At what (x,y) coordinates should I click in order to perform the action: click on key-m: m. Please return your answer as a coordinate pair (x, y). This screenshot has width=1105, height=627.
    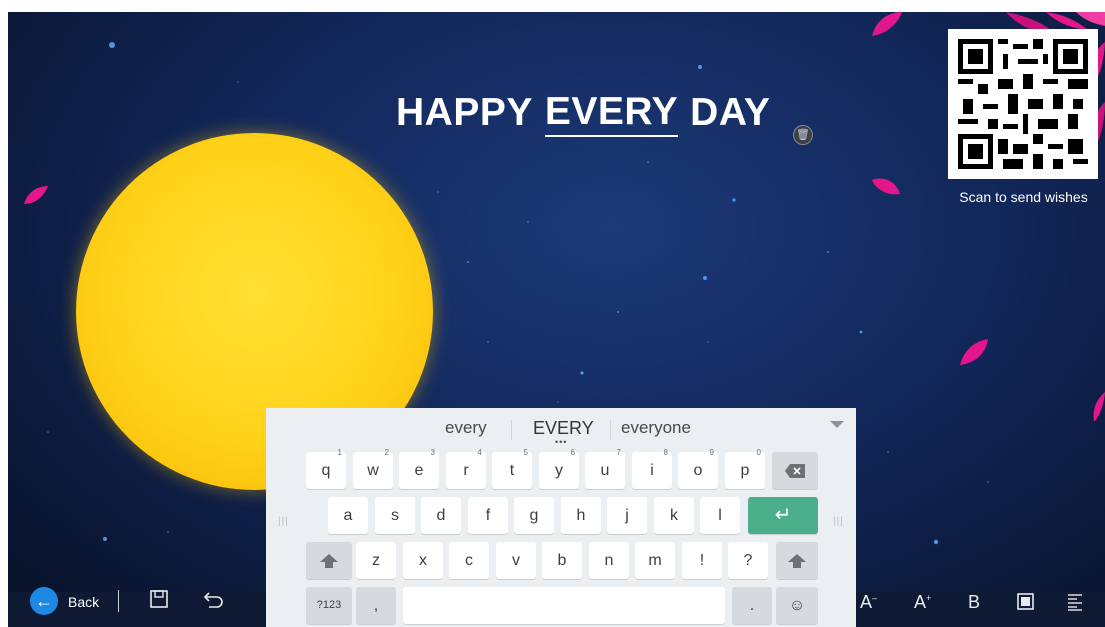
    Looking at the image, I should click on (655, 560).